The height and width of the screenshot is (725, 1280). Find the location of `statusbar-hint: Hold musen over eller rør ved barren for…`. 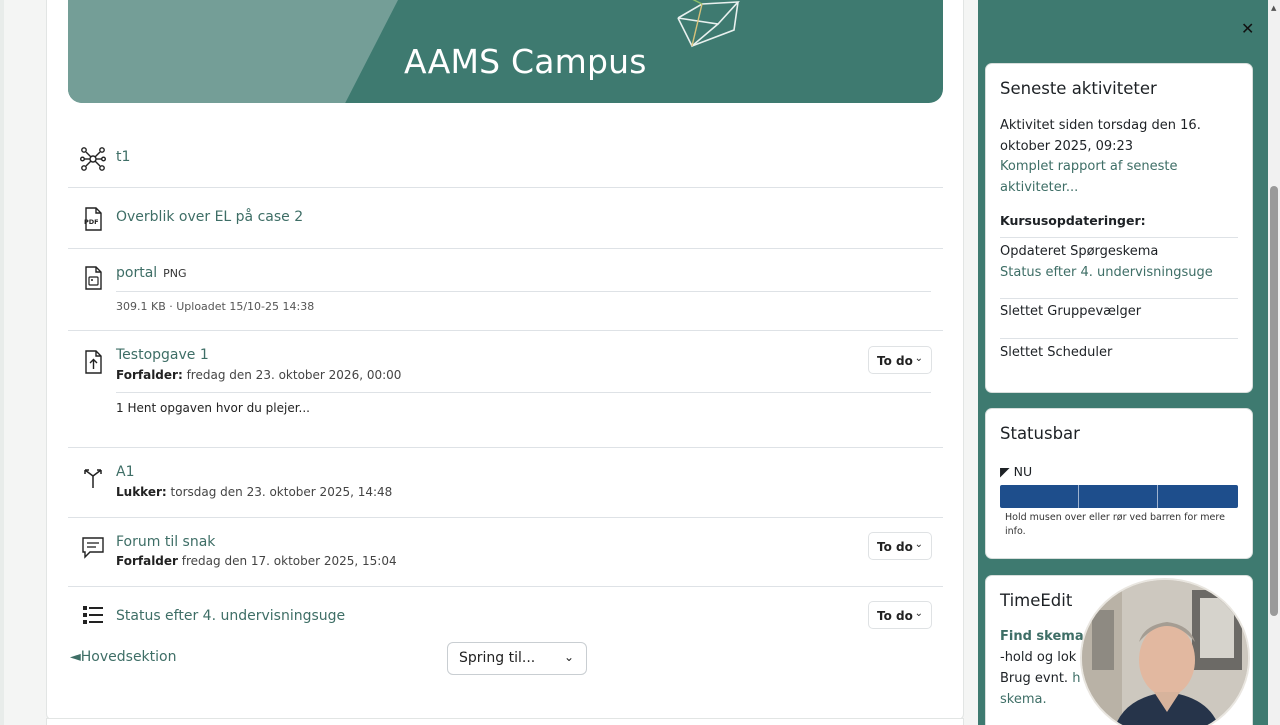

statusbar-hint: Hold musen over eller rør ved barren for… is located at coordinates (1115, 524).